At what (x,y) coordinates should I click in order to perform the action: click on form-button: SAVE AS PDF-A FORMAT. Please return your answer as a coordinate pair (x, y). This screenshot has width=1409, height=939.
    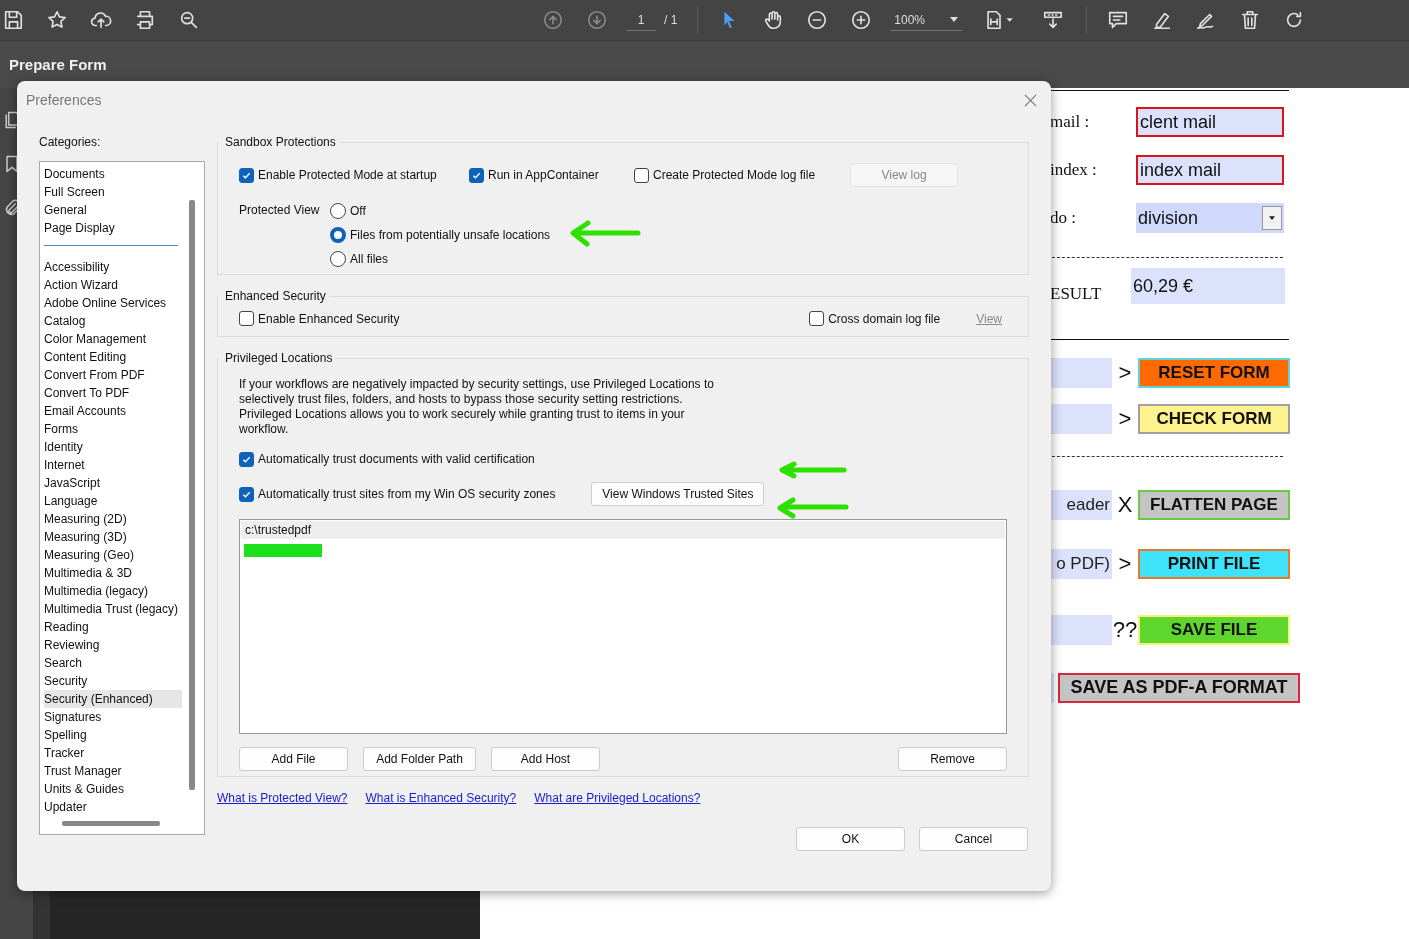
    Looking at the image, I should click on (1179, 687).